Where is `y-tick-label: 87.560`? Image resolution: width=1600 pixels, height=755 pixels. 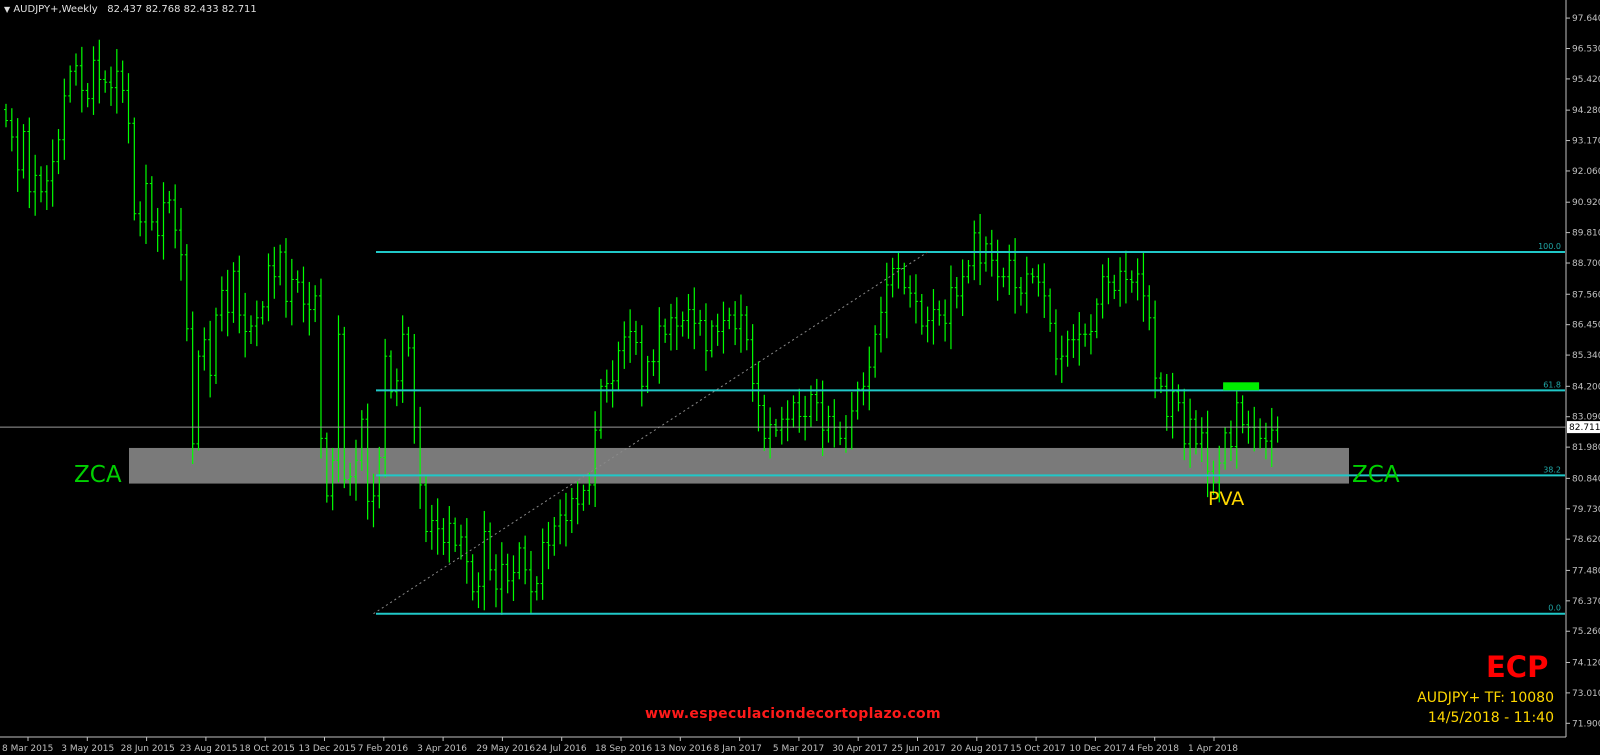
y-tick-label: 87.560 is located at coordinates (1586, 295).